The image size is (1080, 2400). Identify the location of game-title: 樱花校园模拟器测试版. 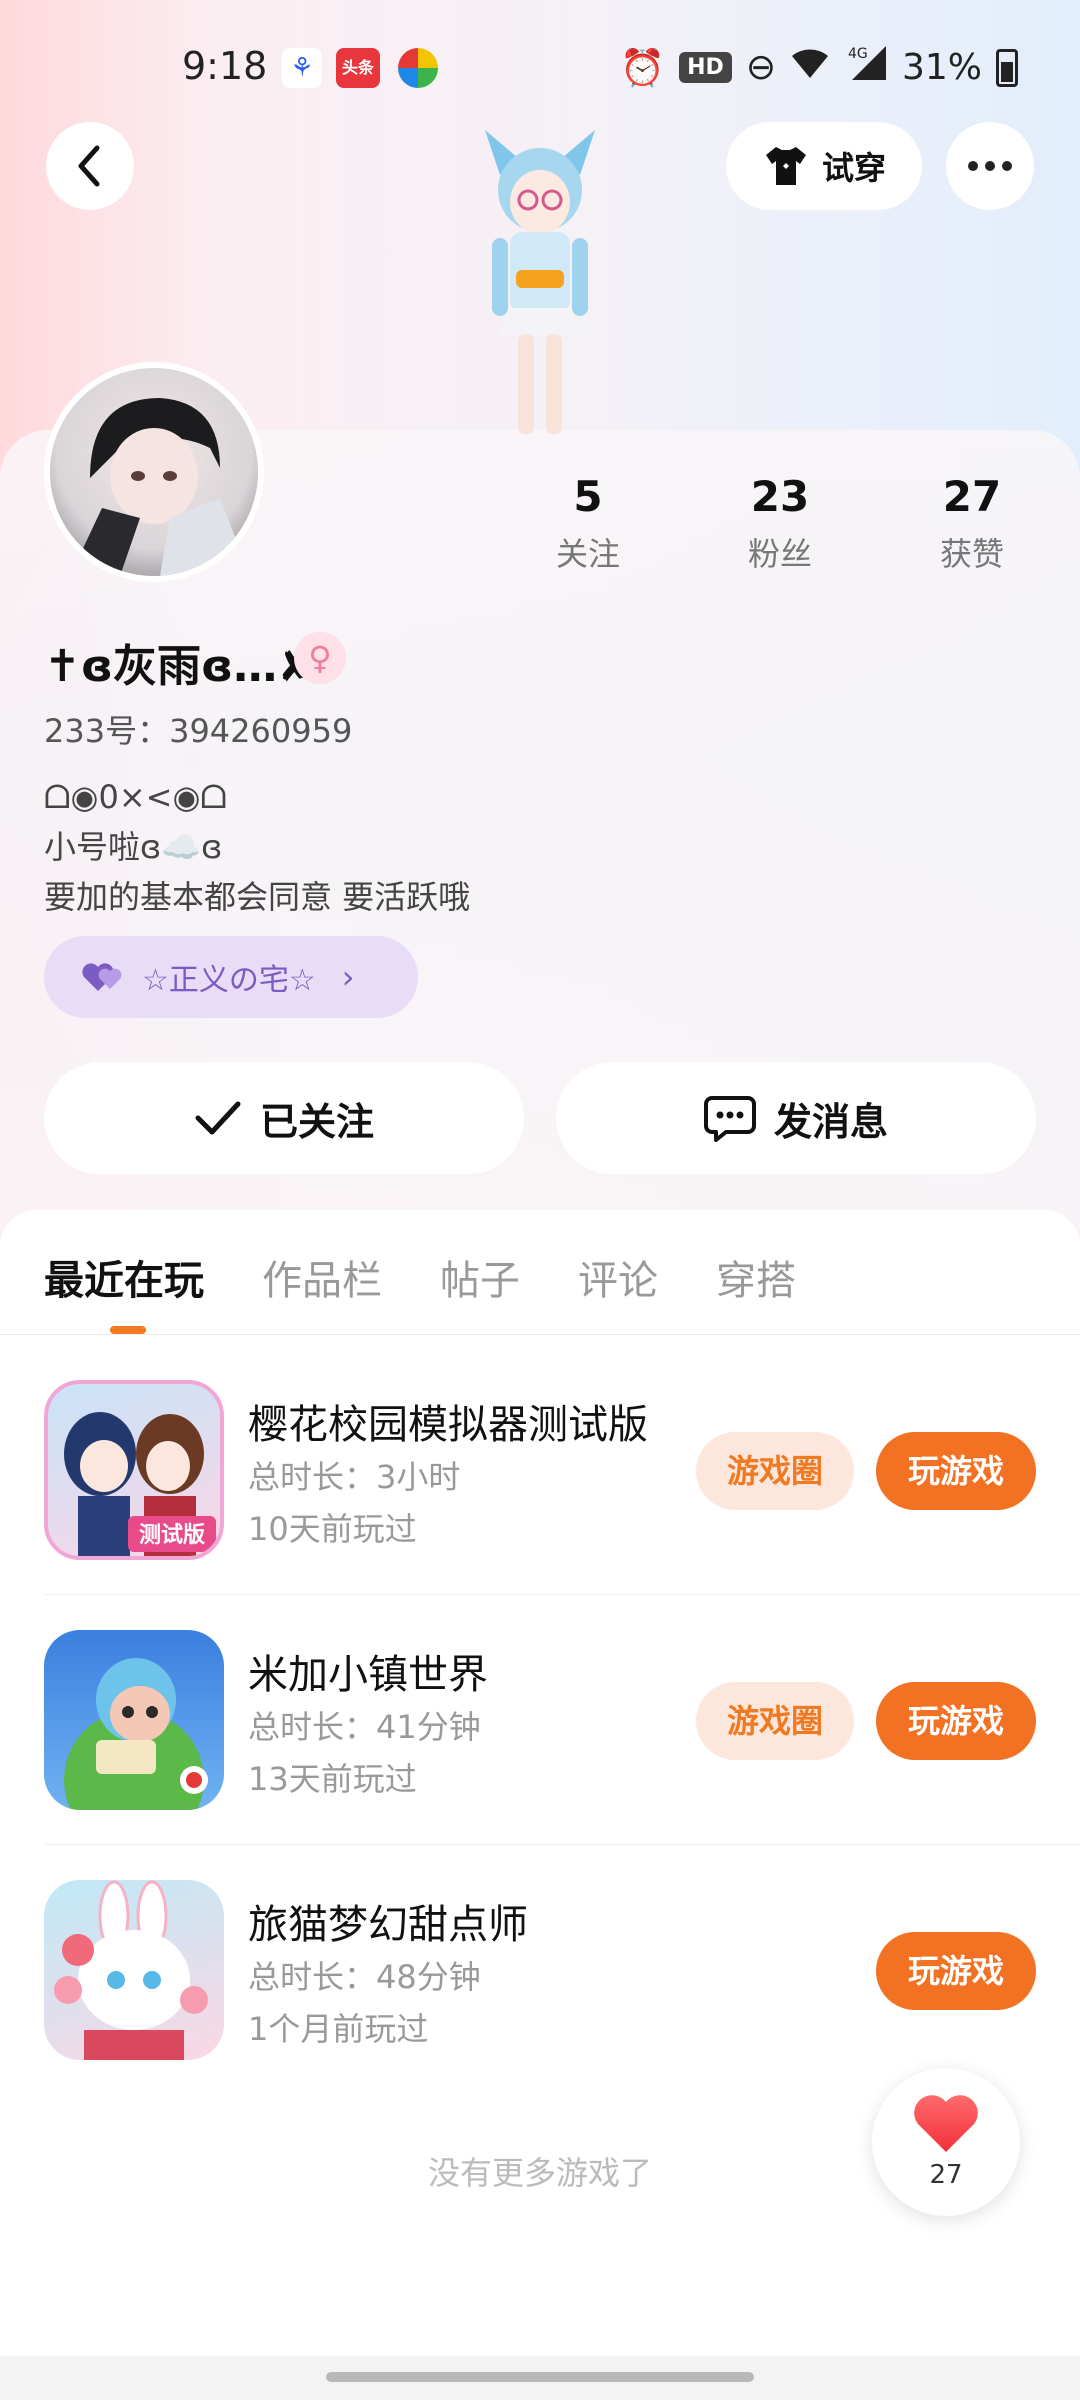
(448, 1425).